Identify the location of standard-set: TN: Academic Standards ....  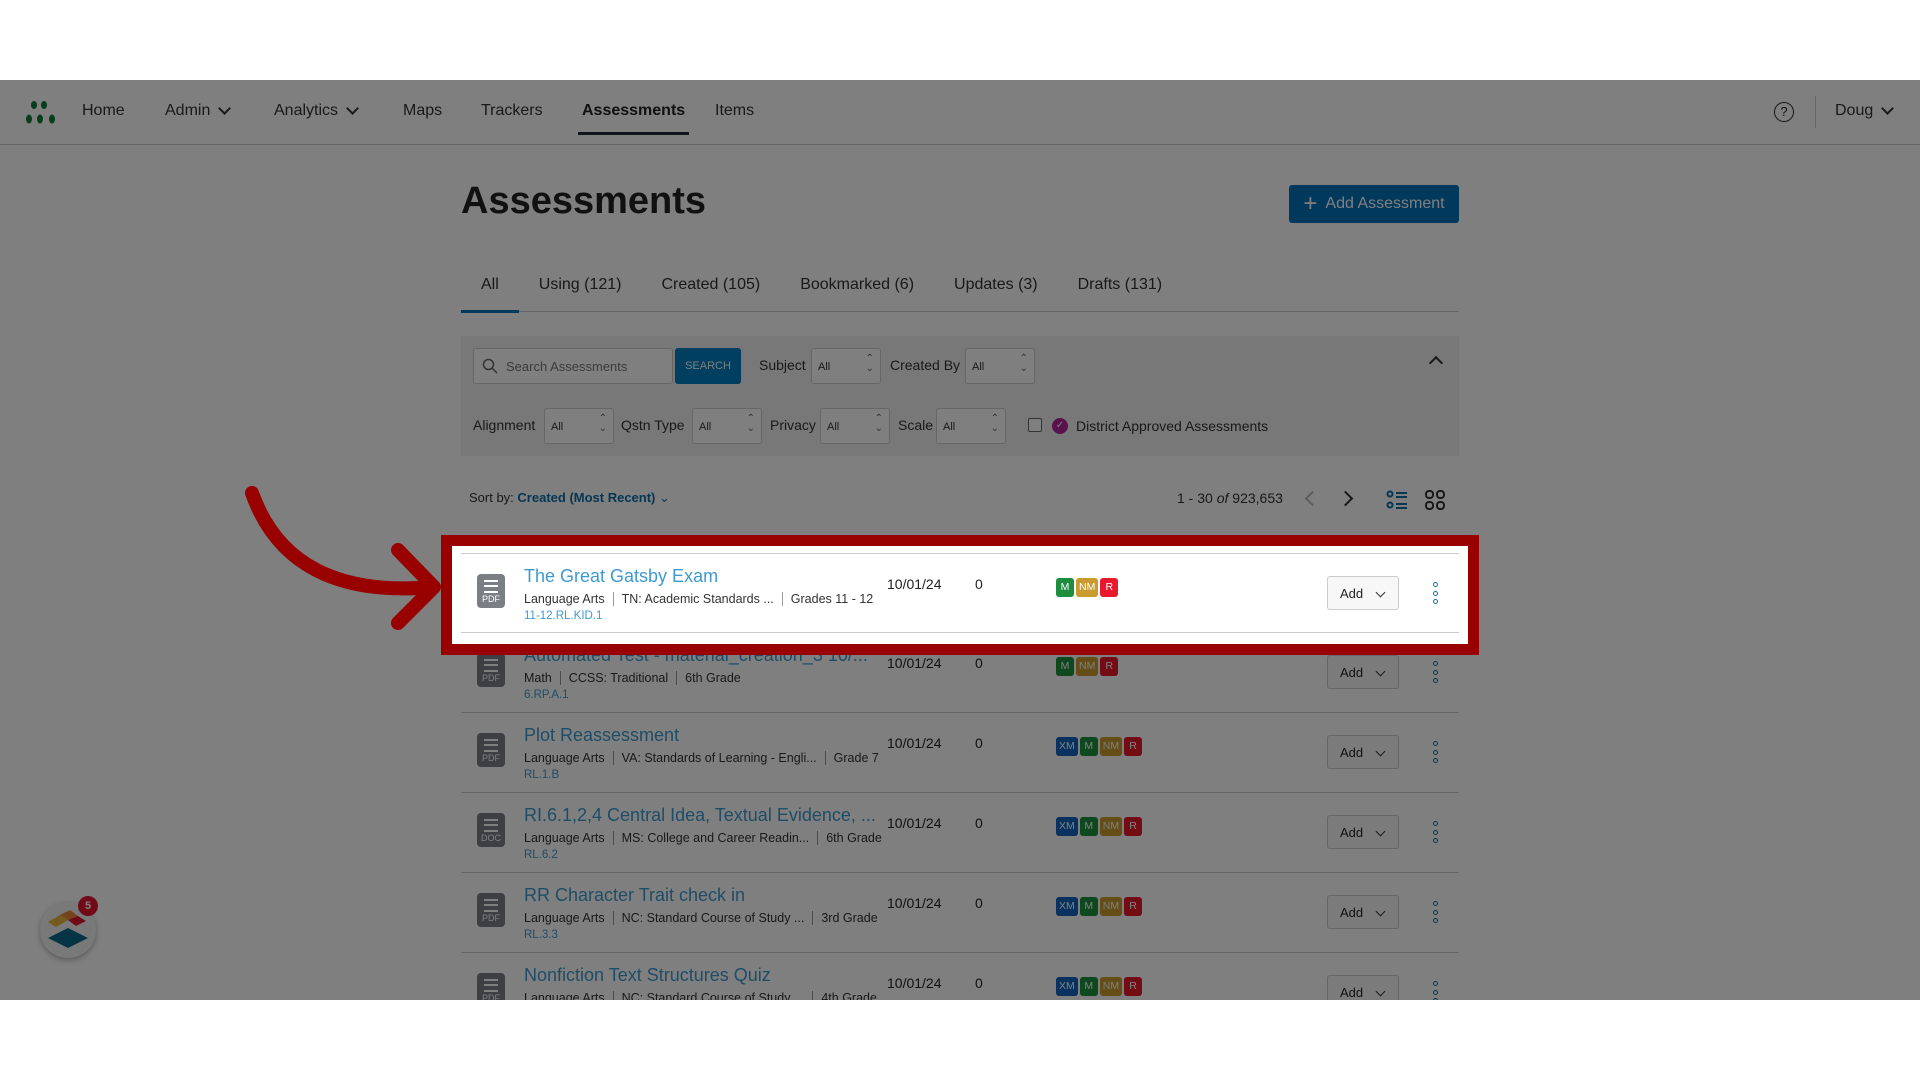
(693, 599).